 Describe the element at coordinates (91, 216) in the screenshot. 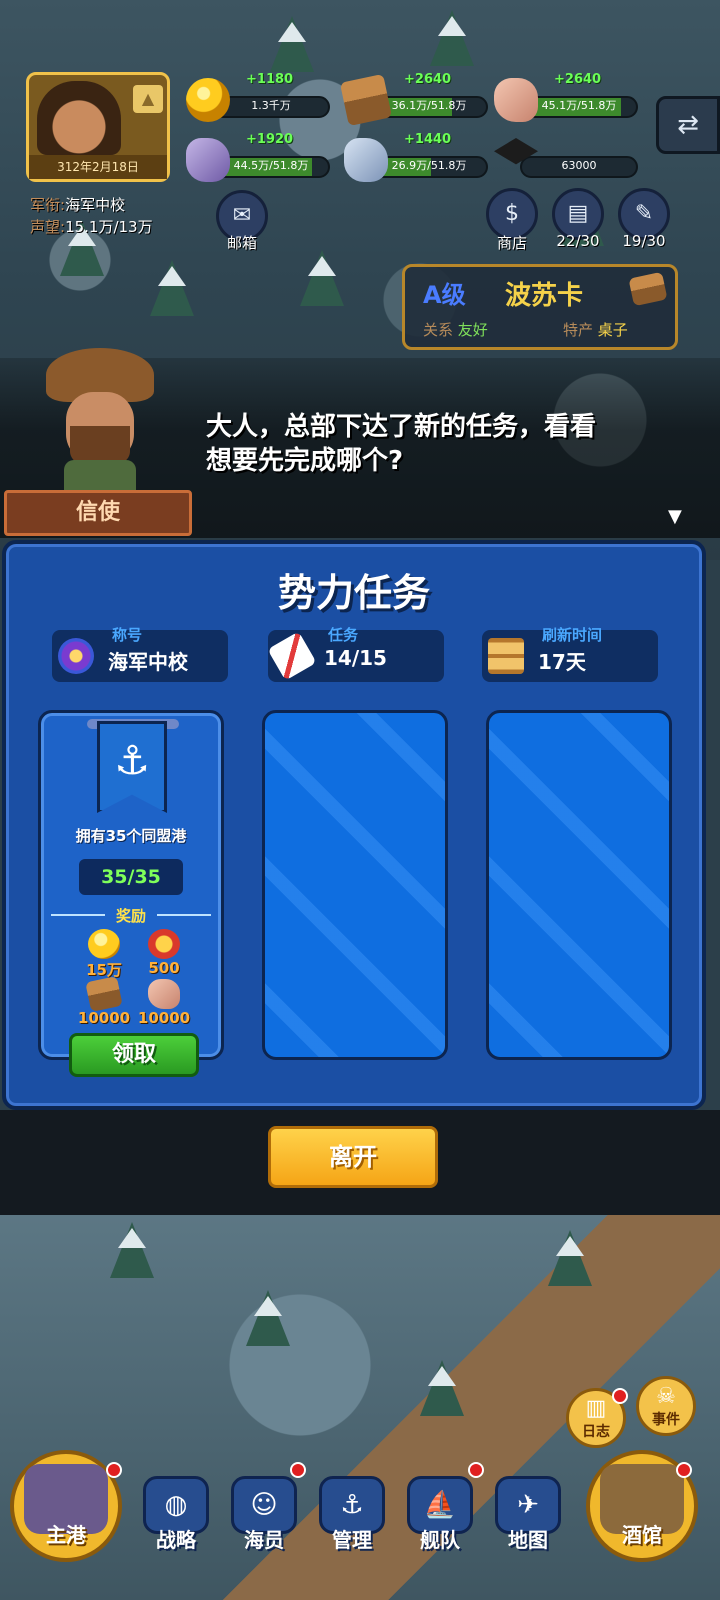

I see `player-info: 军衔:海军中校 声望:15.1万/13万` at that location.